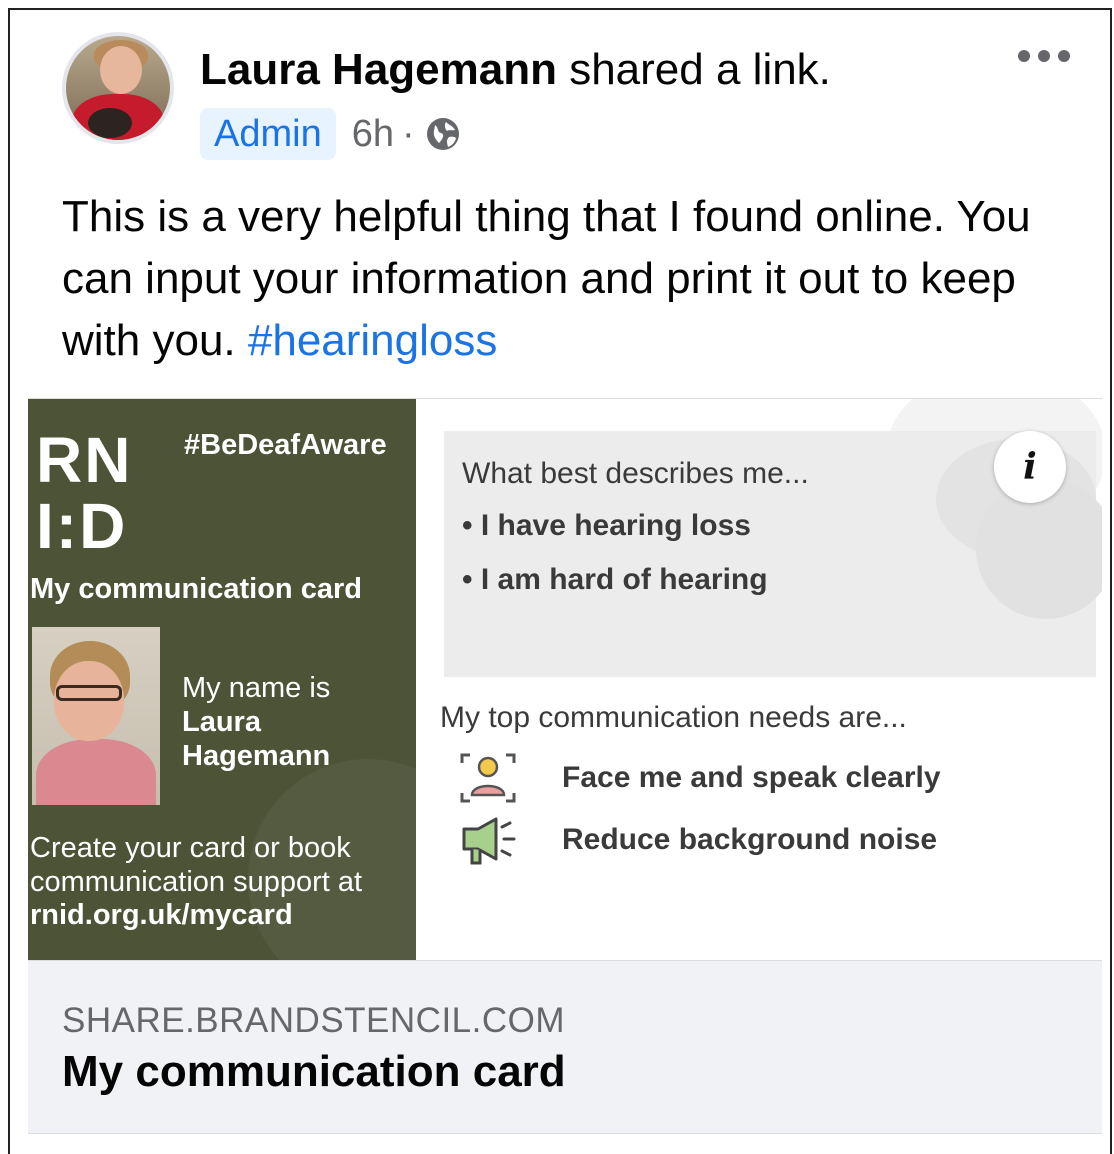 The width and height of the screenshot is (1114, 1154). What do you see at coordinates (488, 778) in the screenshot?
I see `face-frame-icon` at bounding box center [488, 778].